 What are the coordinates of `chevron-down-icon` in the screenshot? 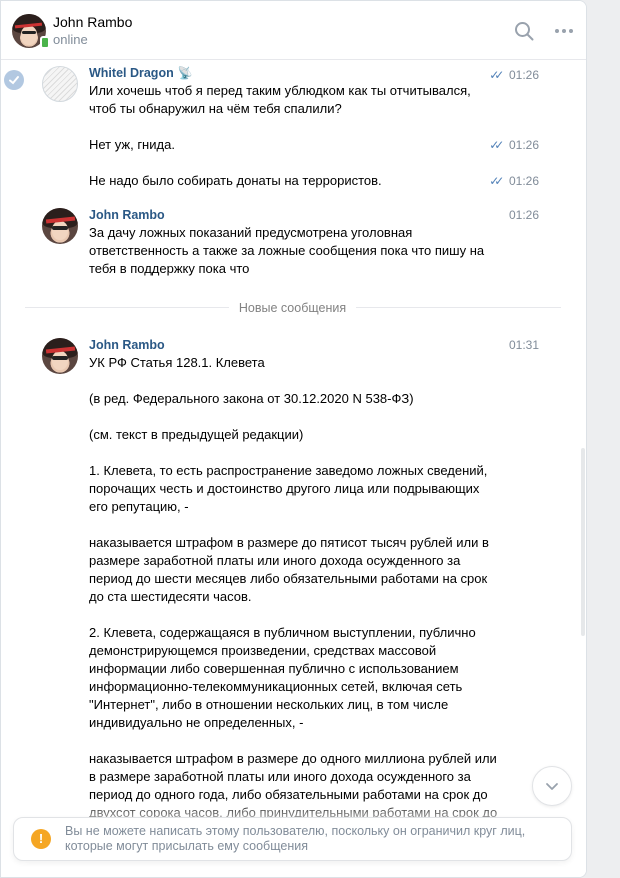 It's located at (552, 786).